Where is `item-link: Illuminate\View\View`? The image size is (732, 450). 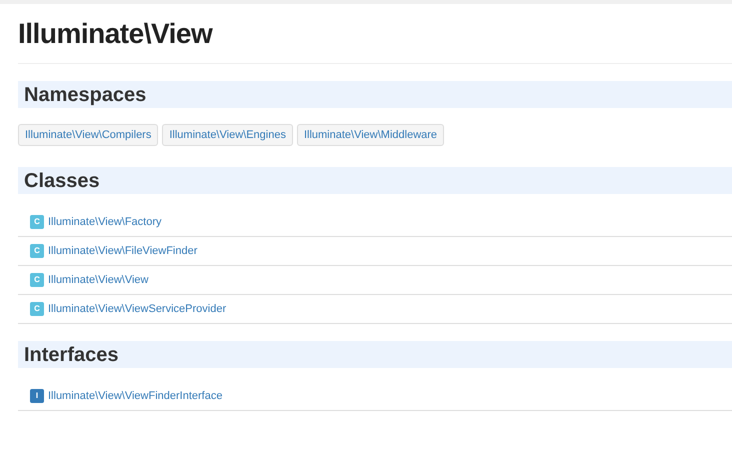
item-link: Illuminate\View\View is located at coordinates (98, 280).